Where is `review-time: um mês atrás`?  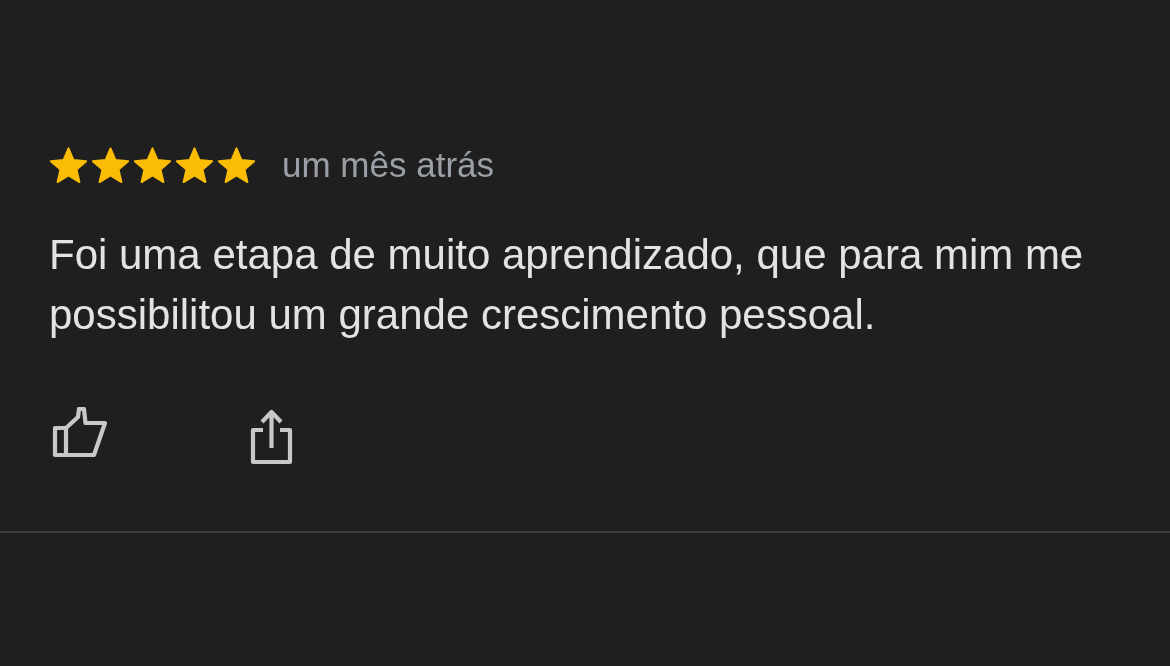 review-time: um mês atrás is located at coordinates (388, 165).